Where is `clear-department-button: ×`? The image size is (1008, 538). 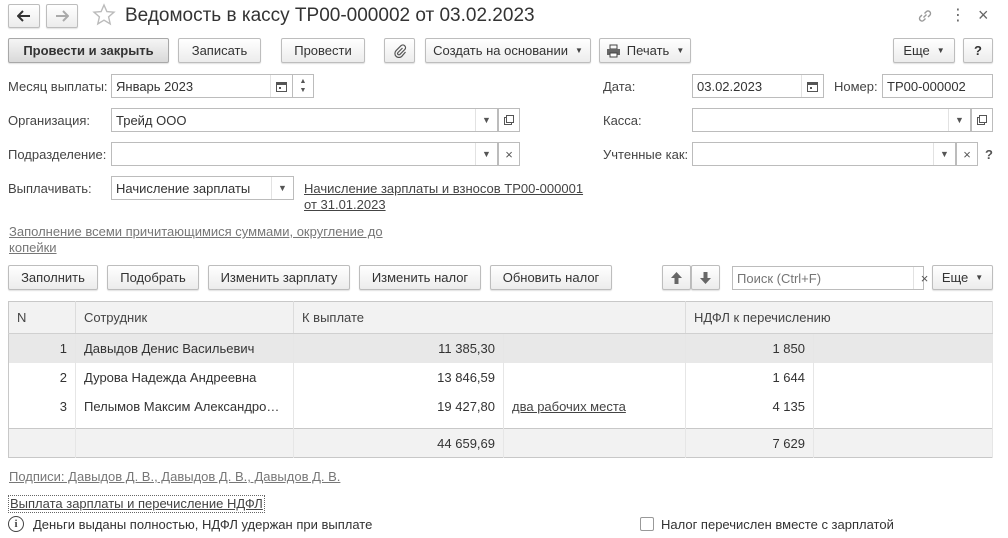 clear-department-button: × is located at coordinates (509, 154).